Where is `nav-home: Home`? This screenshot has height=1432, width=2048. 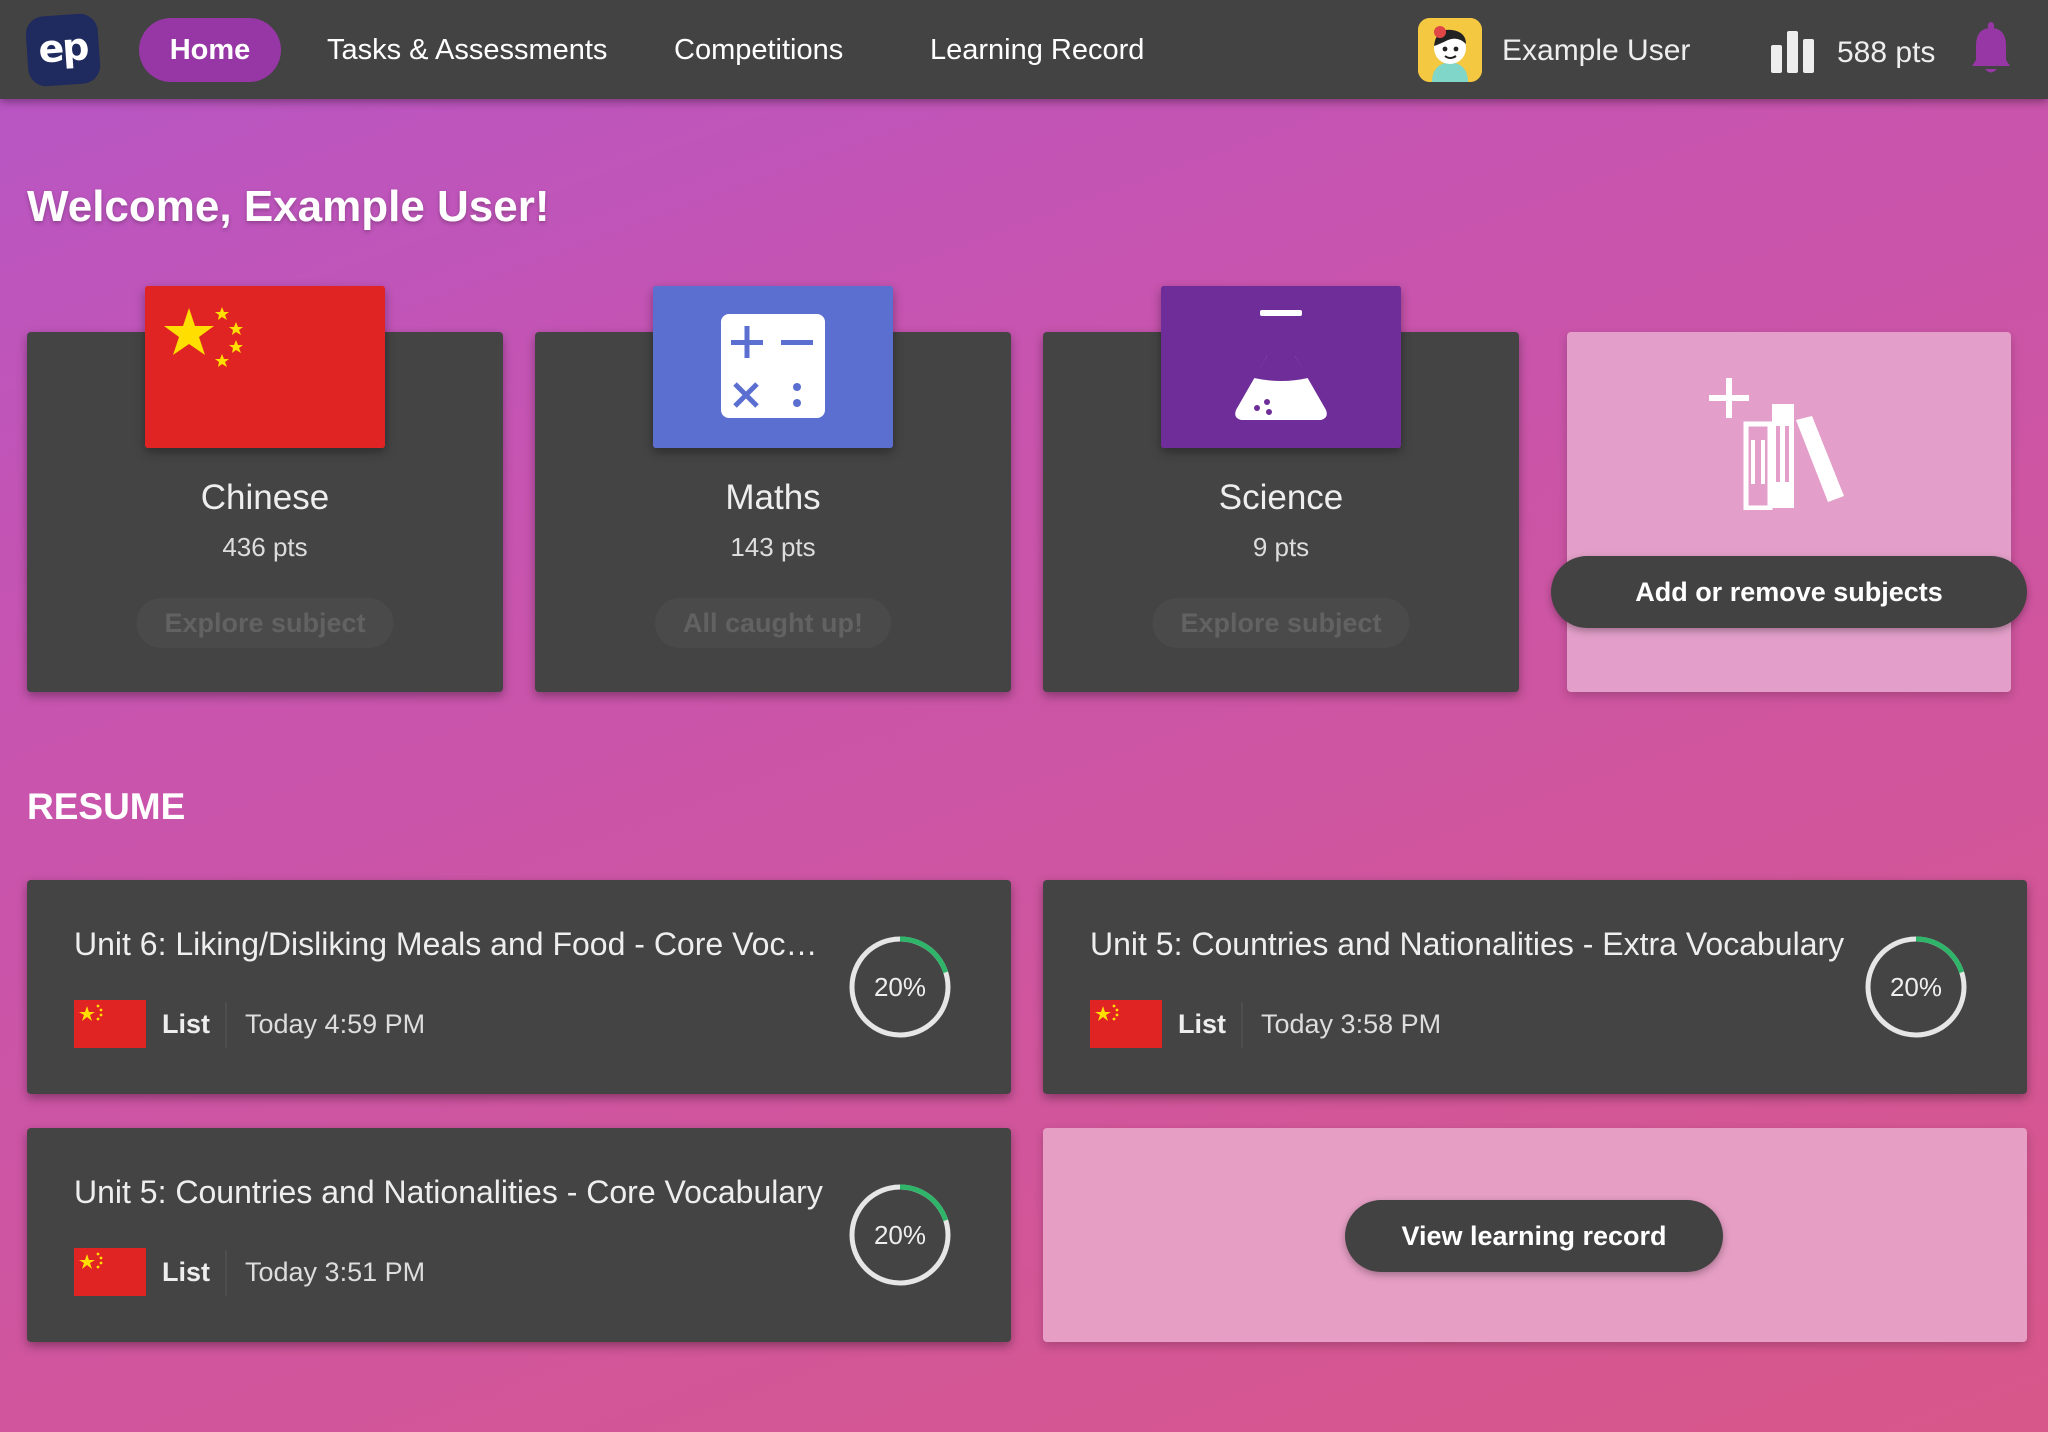 nav-home: Home is located at coordinates (210, 50).